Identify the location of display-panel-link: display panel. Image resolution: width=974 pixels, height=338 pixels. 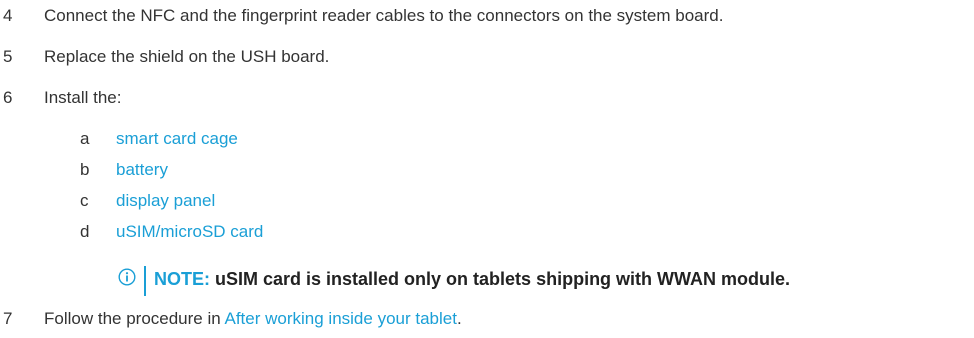
(165, 201).